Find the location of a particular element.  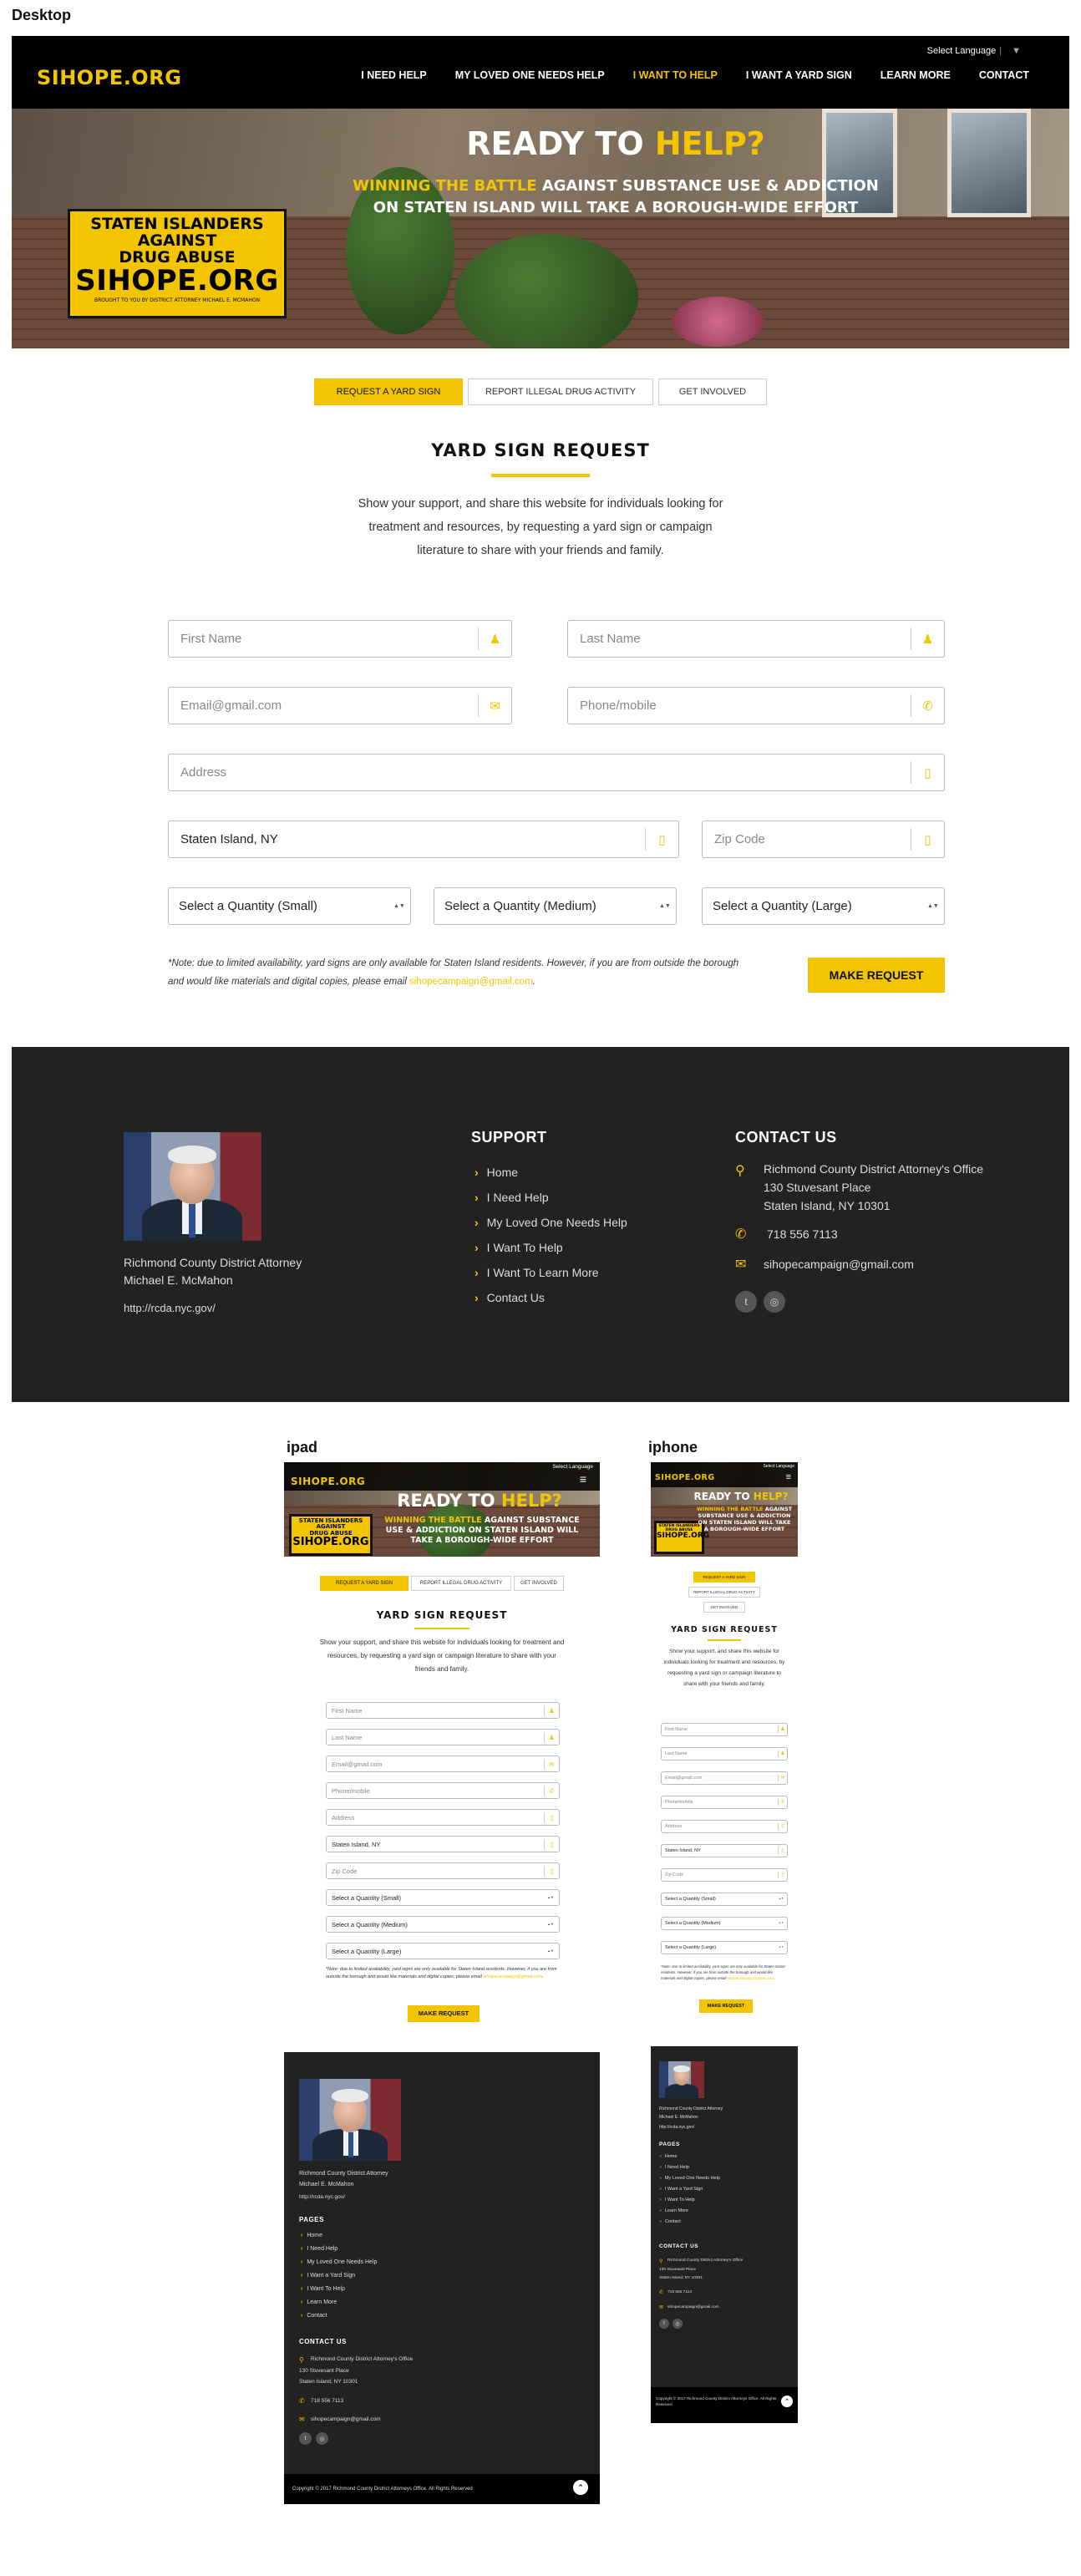

ipad-address-field: Address ▯ is located at coordinates (443, 1817).